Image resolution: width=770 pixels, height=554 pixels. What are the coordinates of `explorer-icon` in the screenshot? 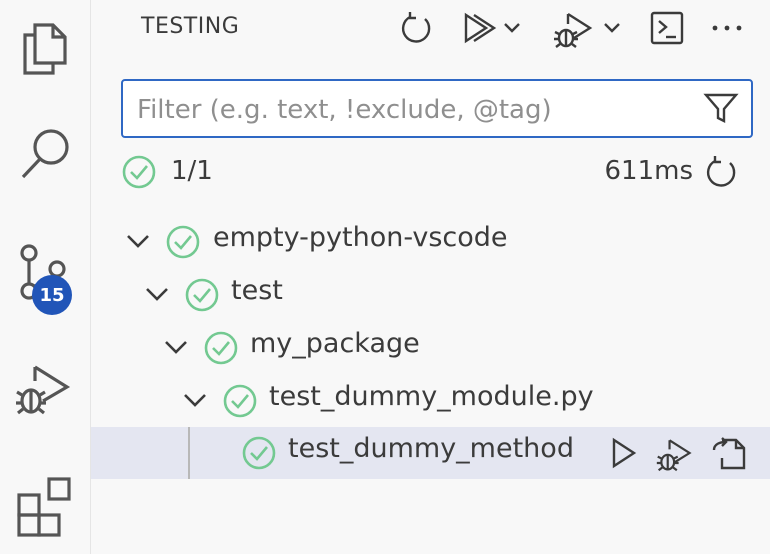 It's located at (45, 45).